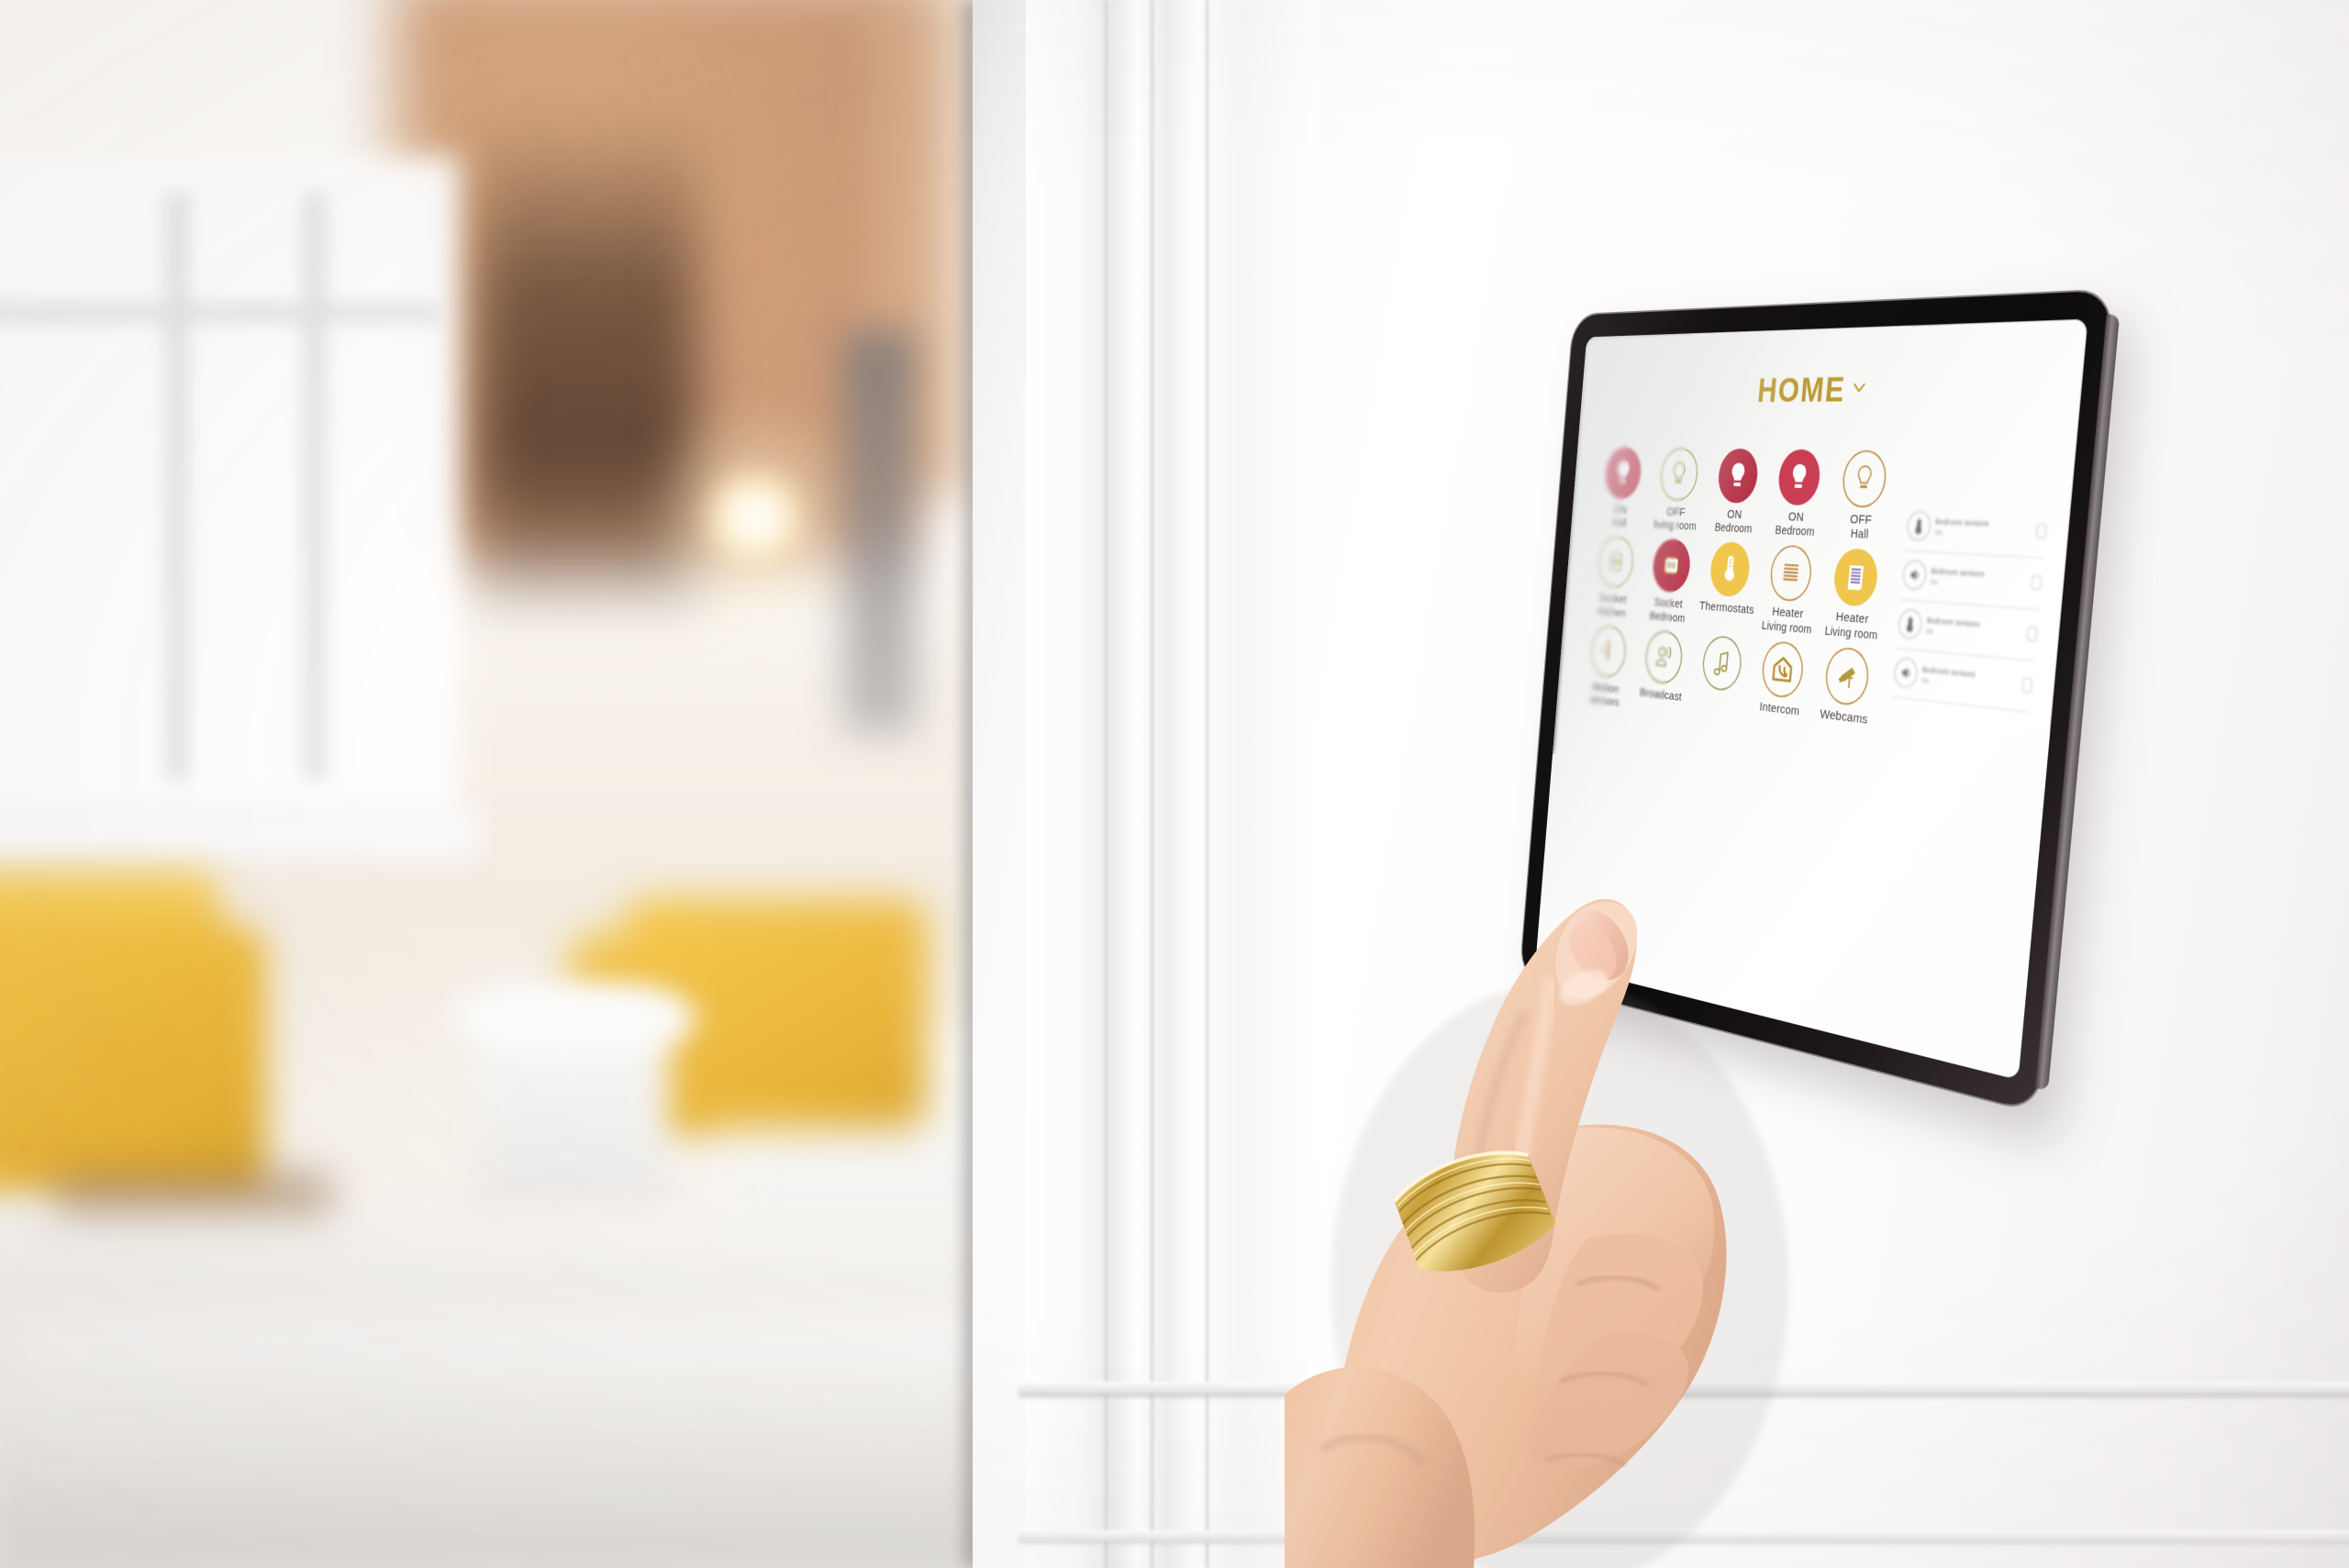  What do you see at coordinates (1612, 612) in the screenshot?
I see `tile-room: Kitchen` at bounding box center [1612, 612].